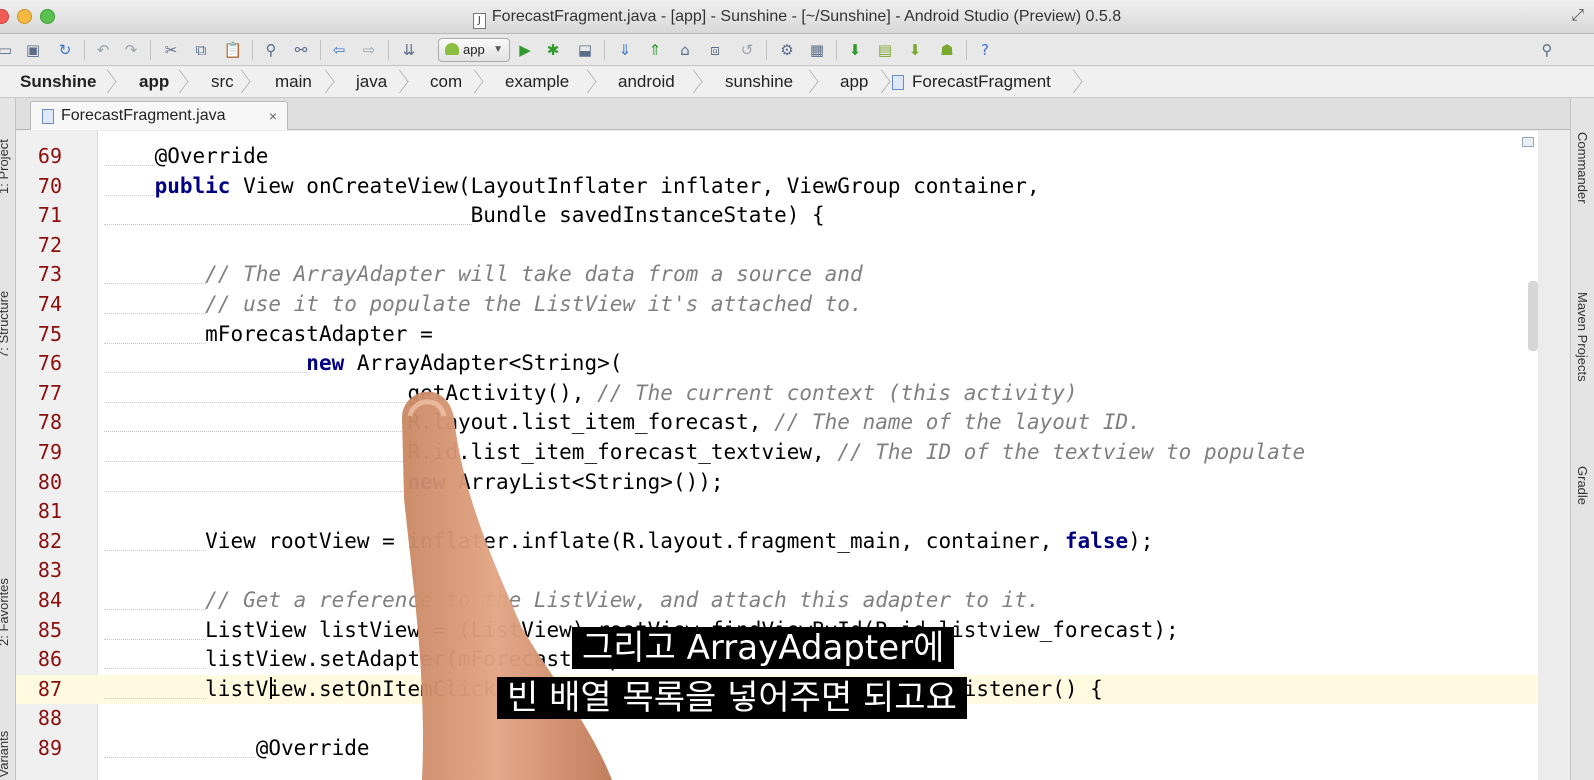  Describe the element at coordinates (777, 512) in the screenshot. I see `code-line: 81` at that location.